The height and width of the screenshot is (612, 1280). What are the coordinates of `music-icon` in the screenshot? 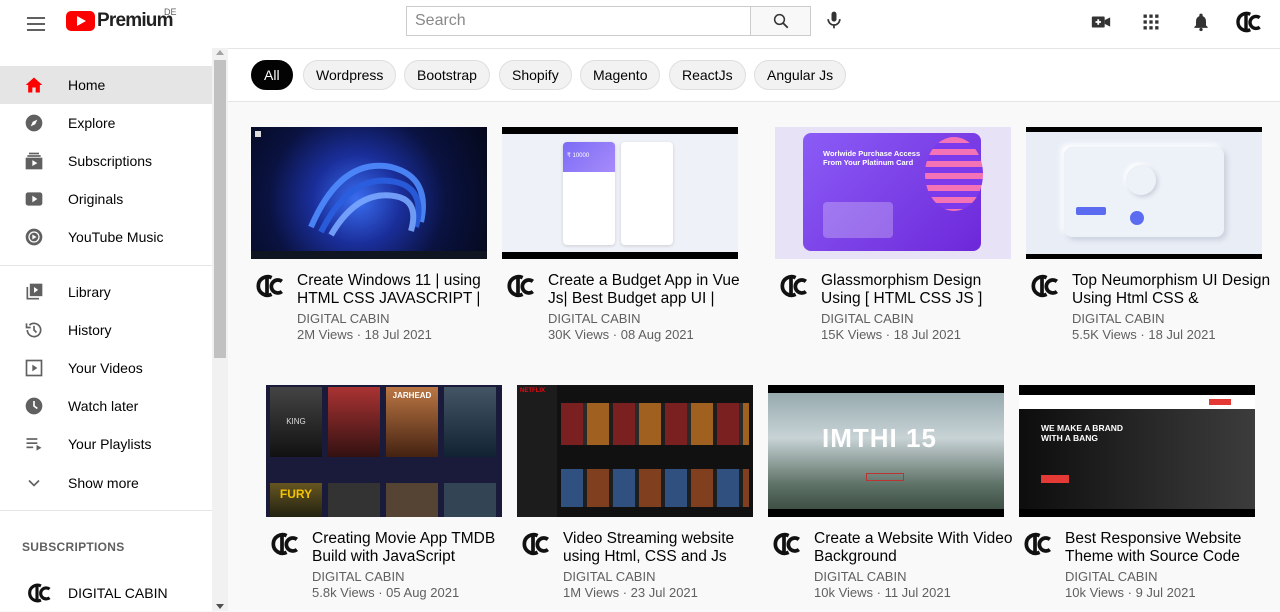 It's located at (34, 237).